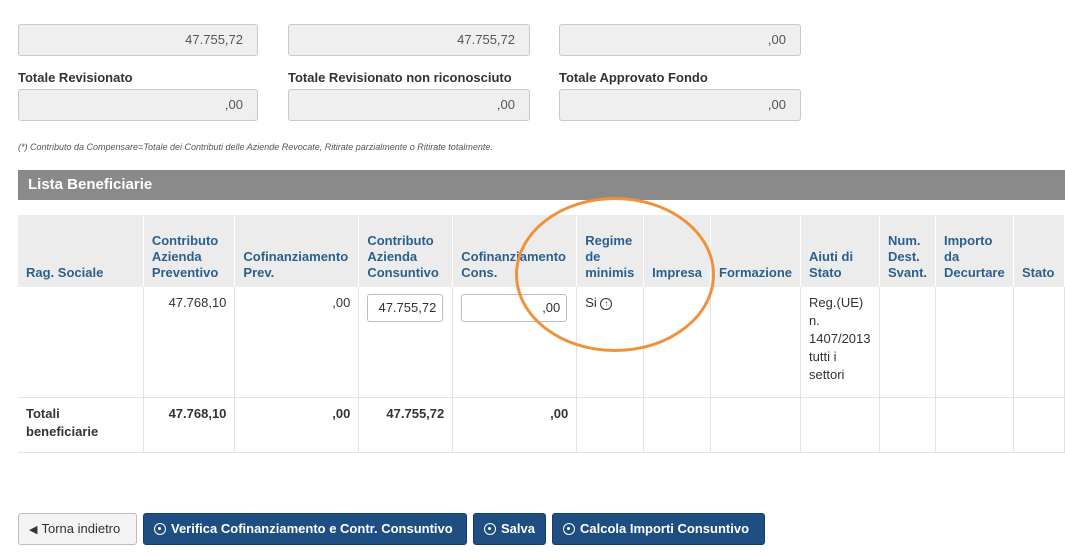 This screenshot has width=1065, height=560. I want to click on cell-cofinanziamento-cons: ,00, so click(515, 342).